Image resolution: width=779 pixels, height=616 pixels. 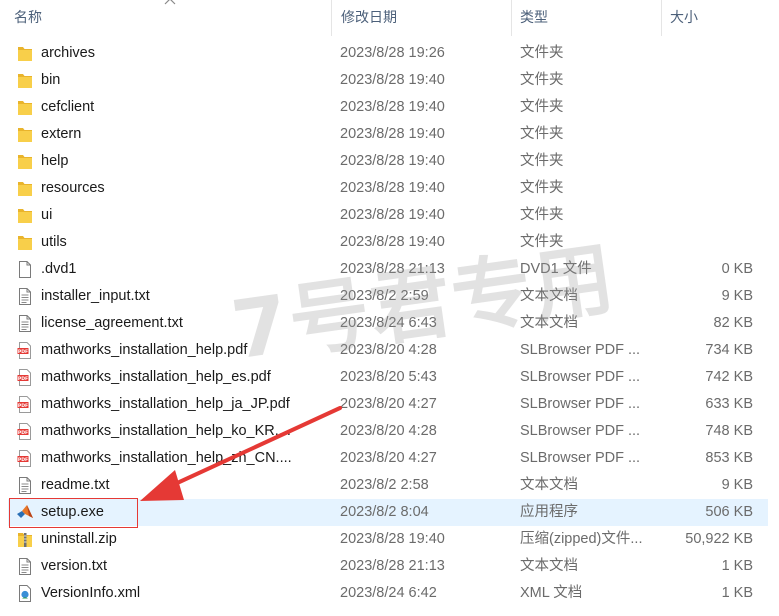 I want to click on file-row: bin 2023/8/28 19:40 文件夹, so click(x=389, y=80).